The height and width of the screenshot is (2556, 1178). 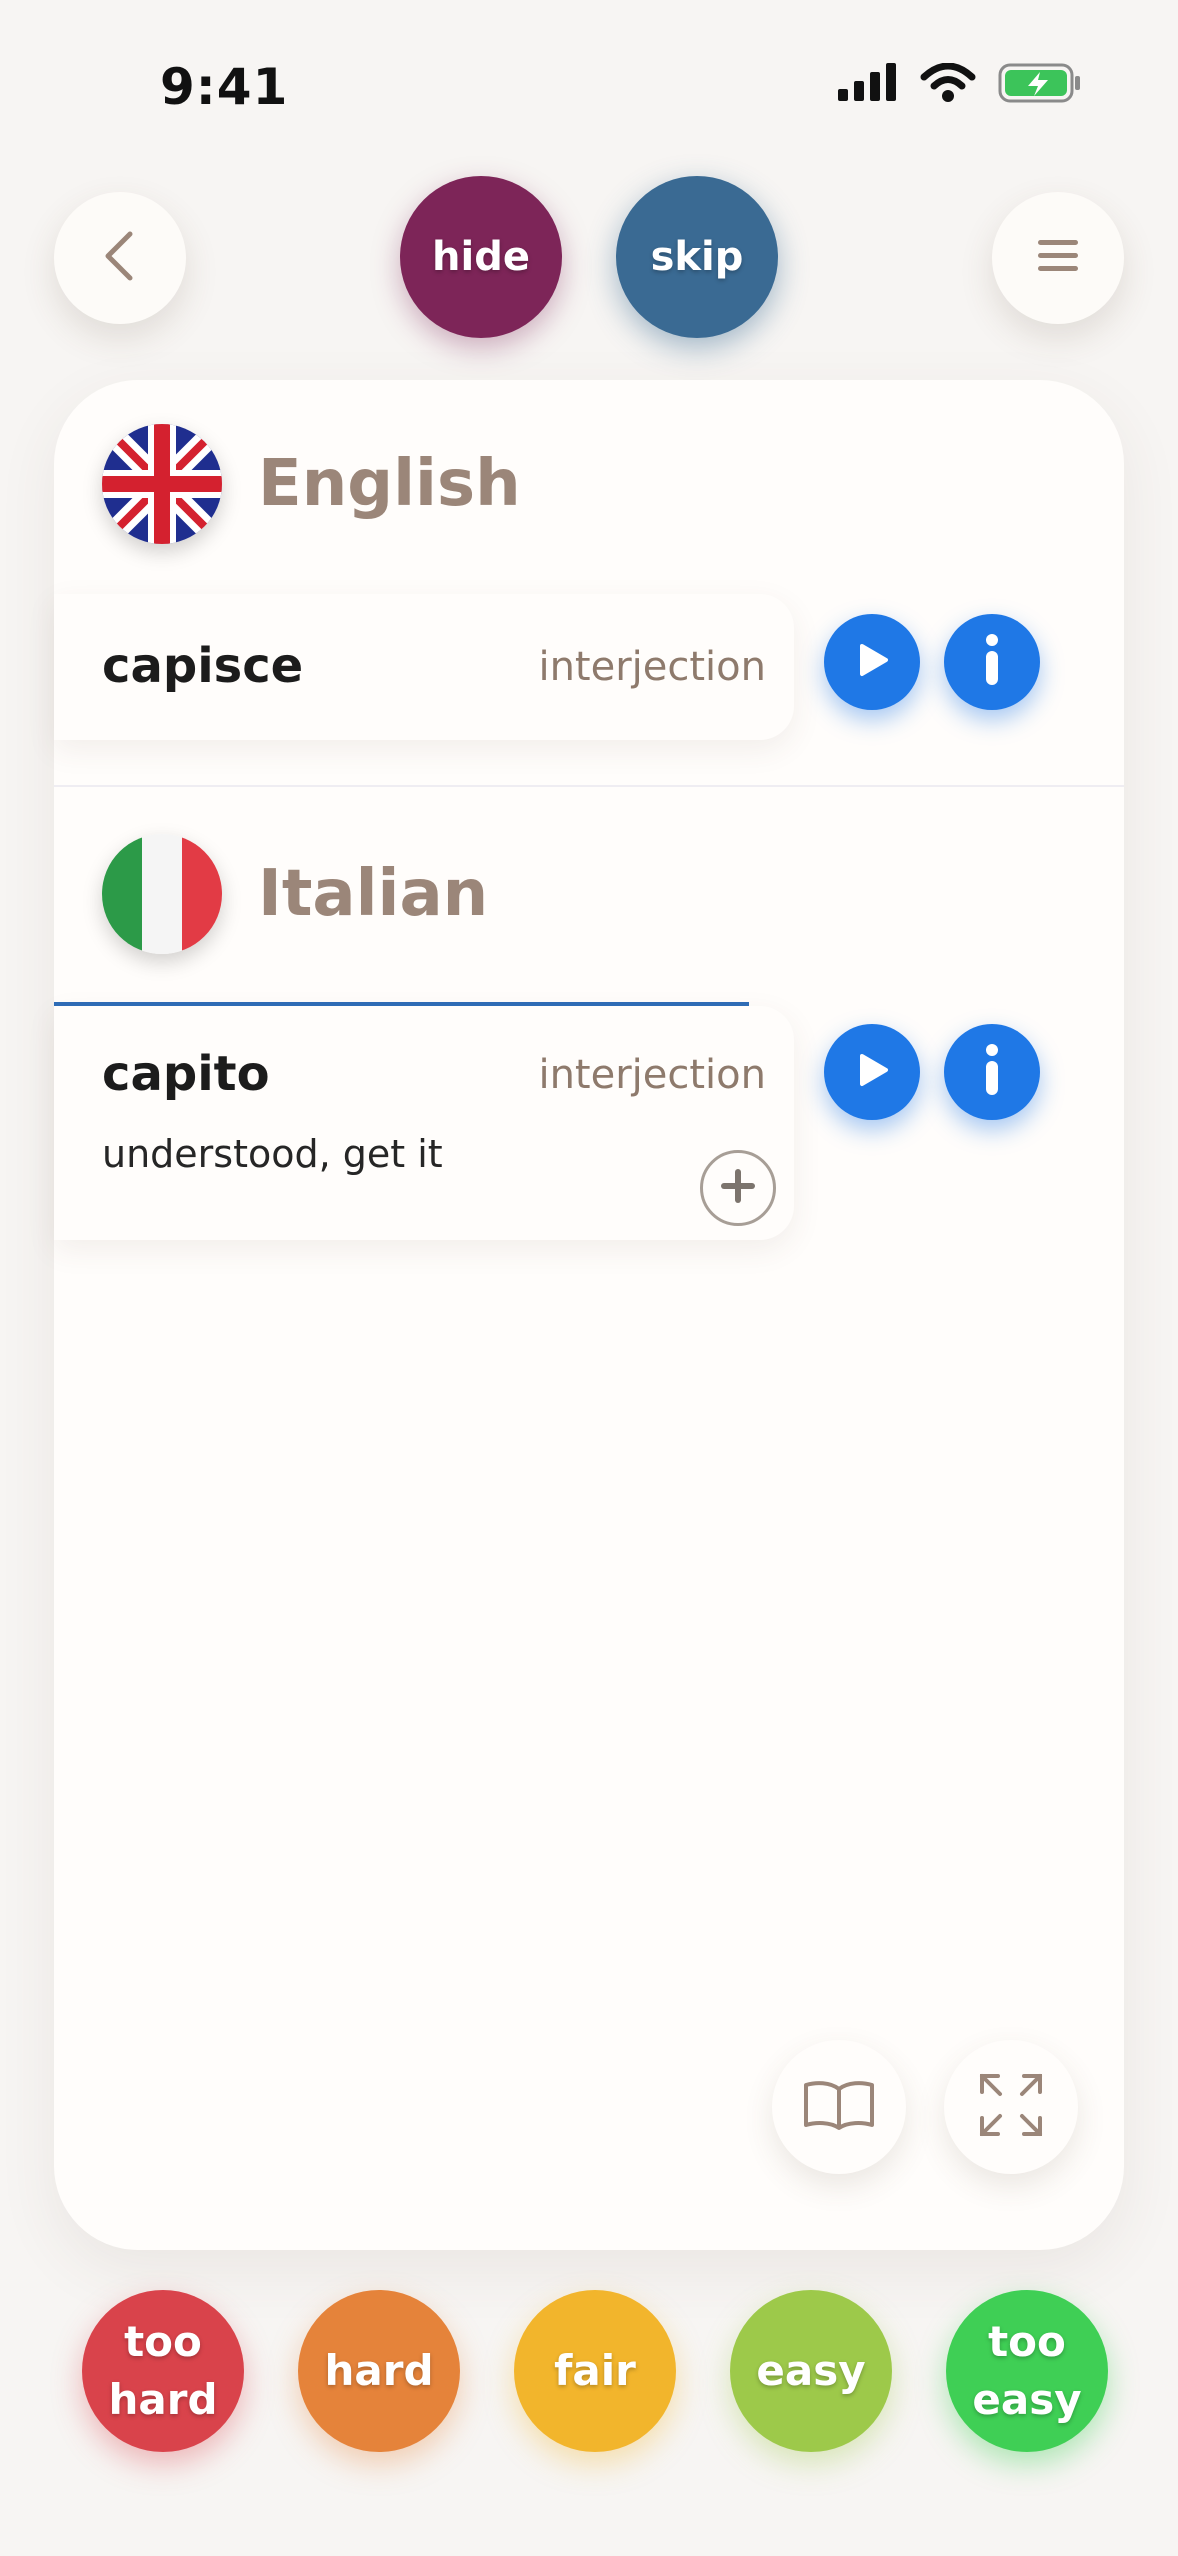 What do you see at coordinates (162, 484) in the screenshot?
I see `uk-flag-icon` at bounding box center [162, 484].